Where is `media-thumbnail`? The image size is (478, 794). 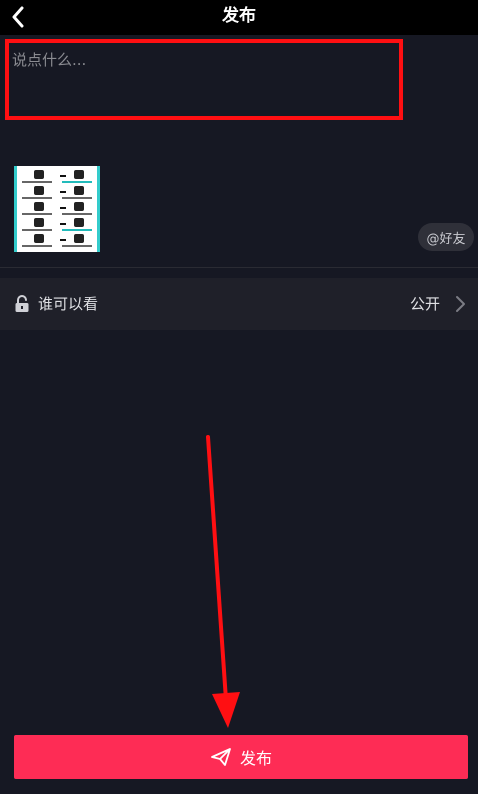 media-thumbnail is located at coordinates (57, 209).